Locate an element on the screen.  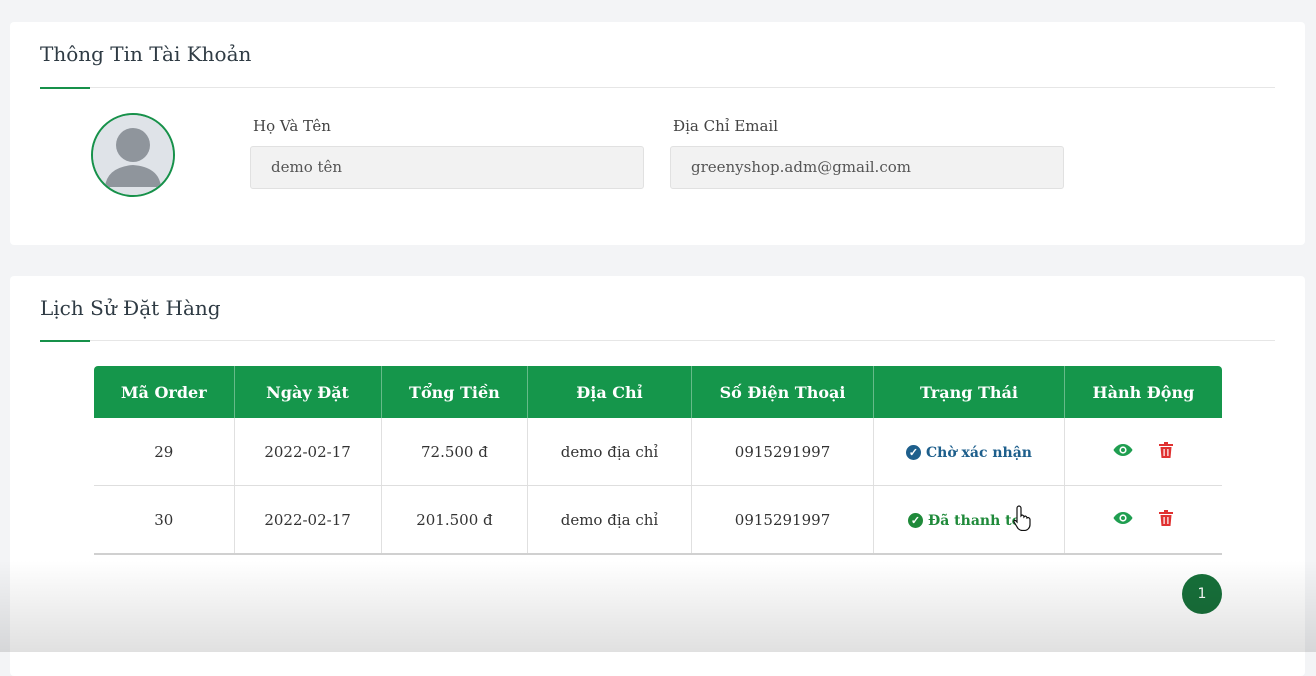
order-id-cell: 29 is located at coordinates (164, 452).